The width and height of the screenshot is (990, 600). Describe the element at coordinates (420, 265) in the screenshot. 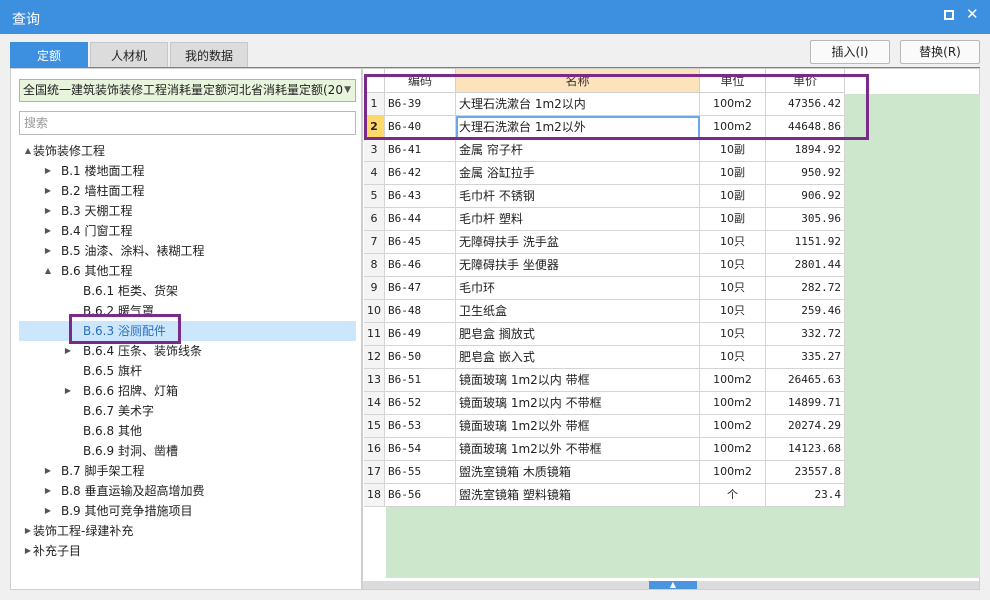

I see `code-cell: B6-46` at that location.